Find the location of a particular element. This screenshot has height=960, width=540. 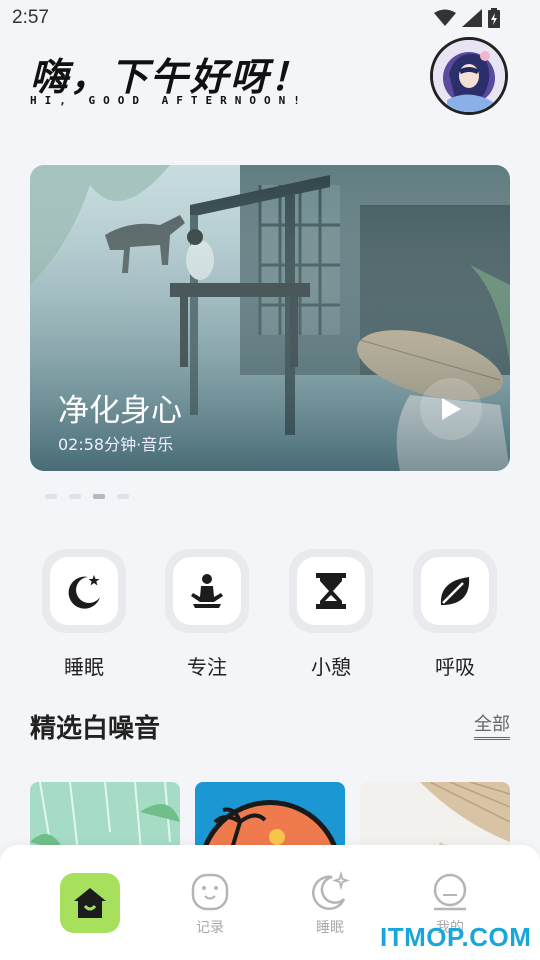

category-focus: 专注 is located at coordinates (207, 614).